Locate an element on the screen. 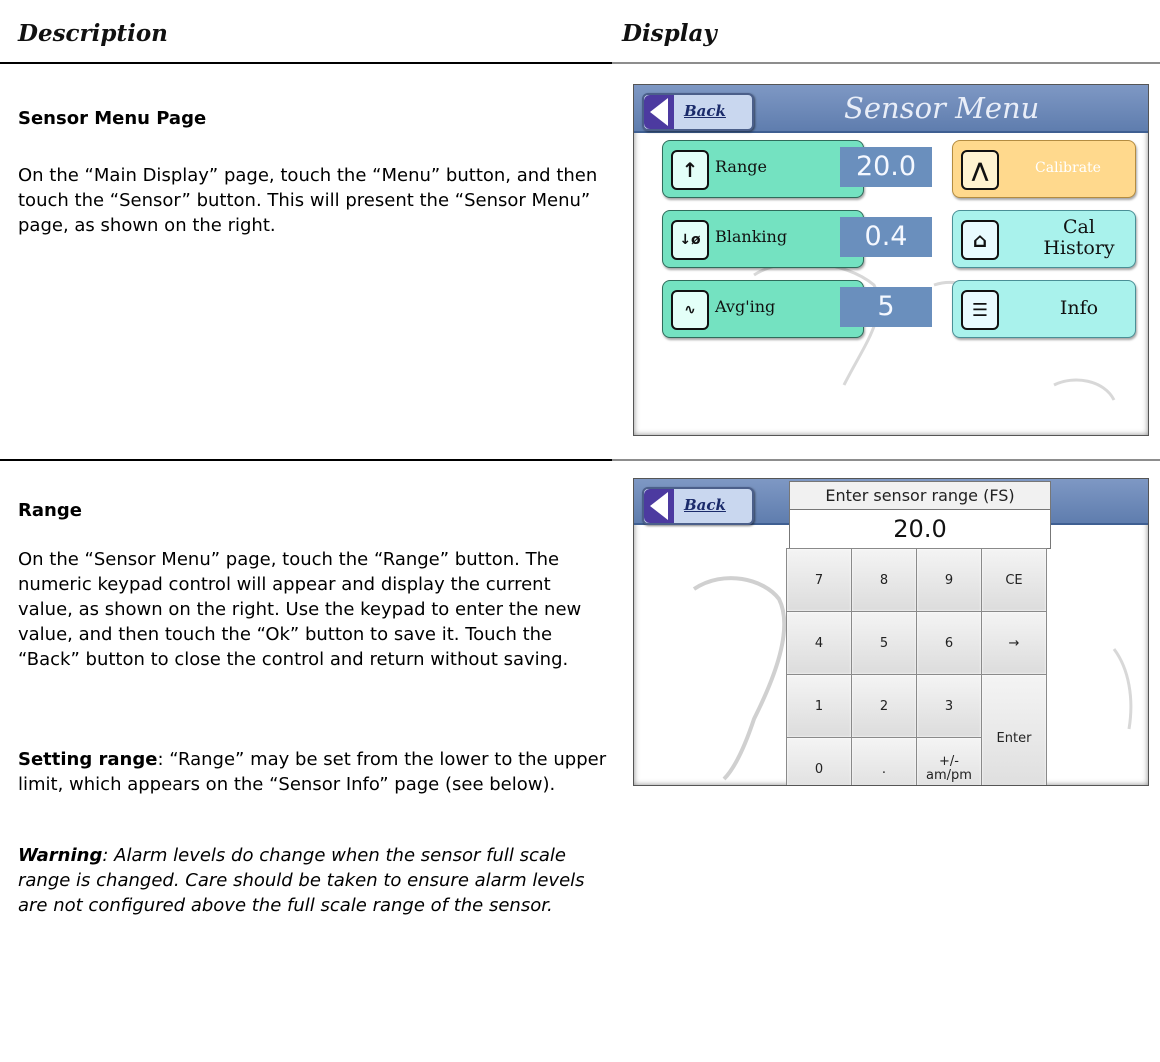 This screenshot has width=1160, height=1062. back-chevron-icon is located at coordinates (659, 112).